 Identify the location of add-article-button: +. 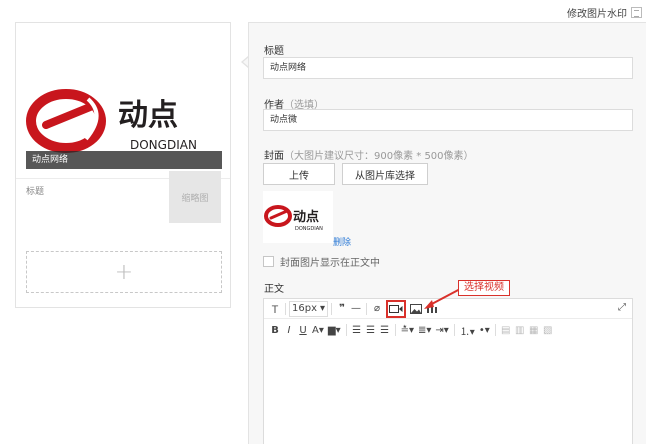
(124, 272).